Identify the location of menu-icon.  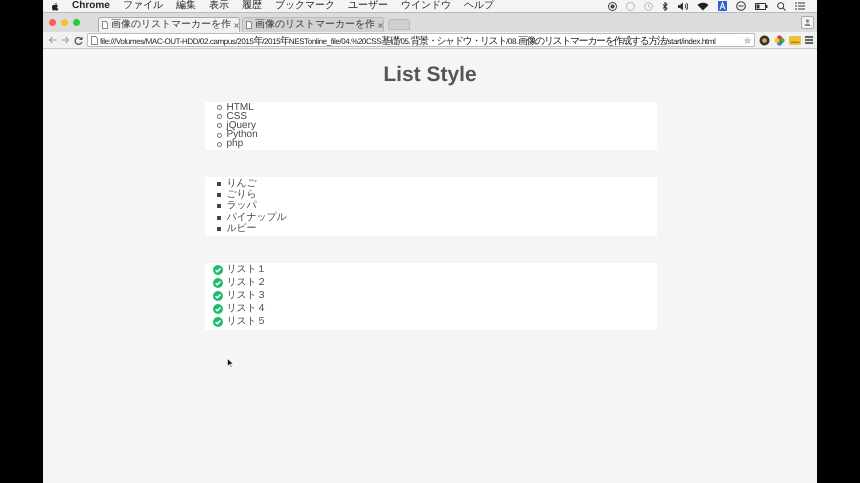
(809, 40).